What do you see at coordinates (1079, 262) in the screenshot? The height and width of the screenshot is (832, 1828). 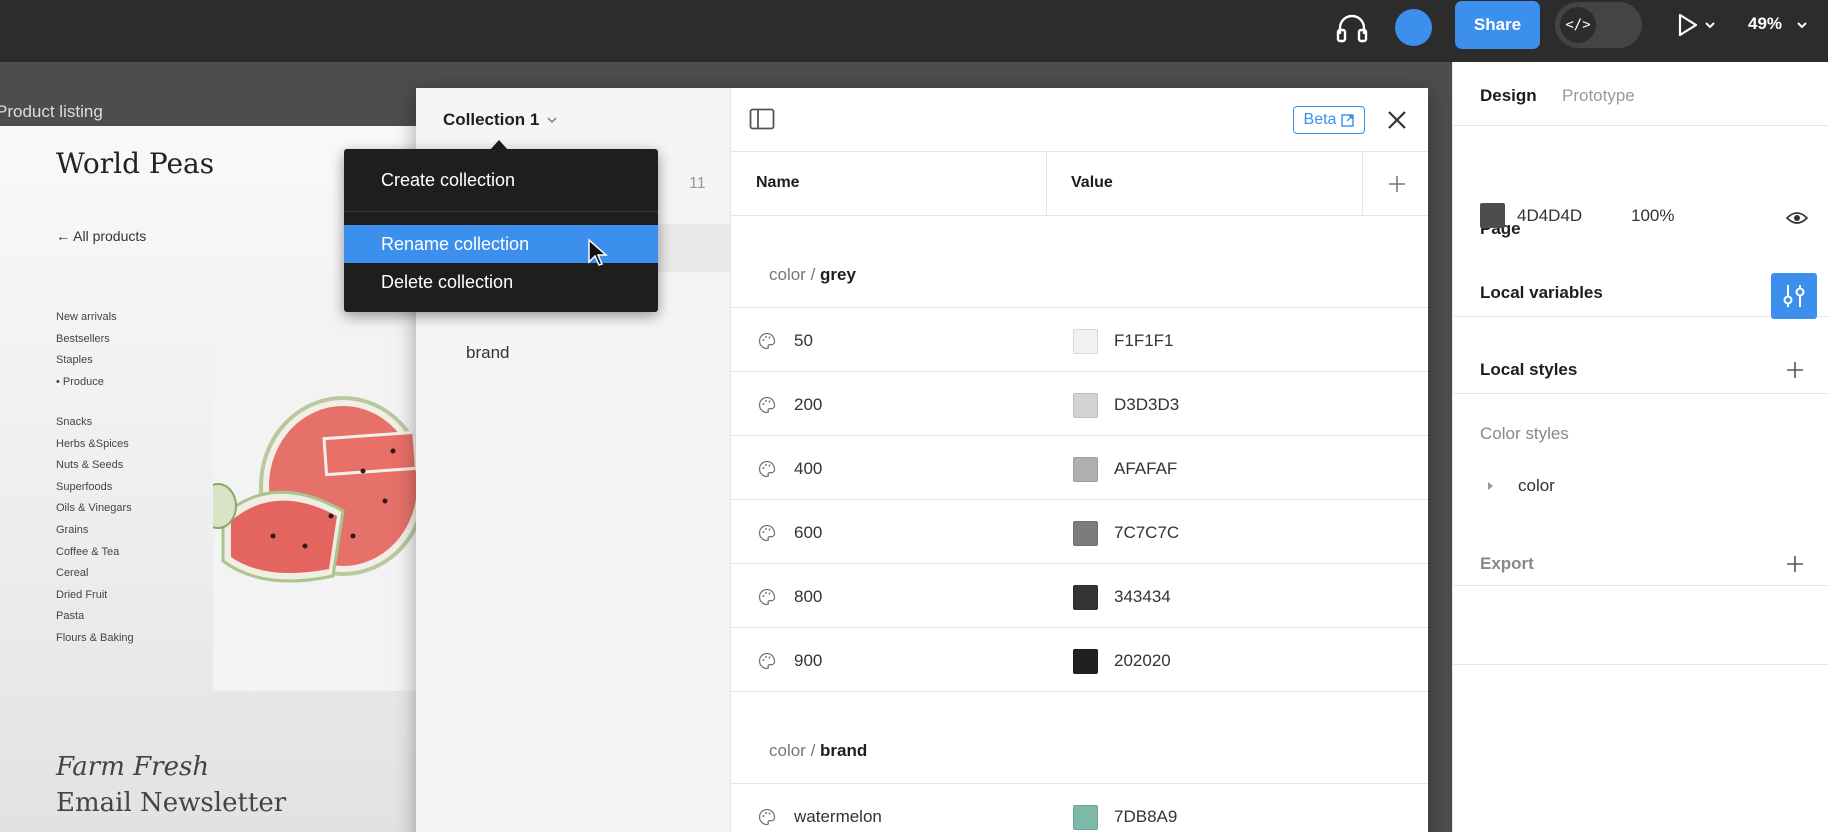 I see `variable-group-header: color / grey` at bounding box center [1079, 262].